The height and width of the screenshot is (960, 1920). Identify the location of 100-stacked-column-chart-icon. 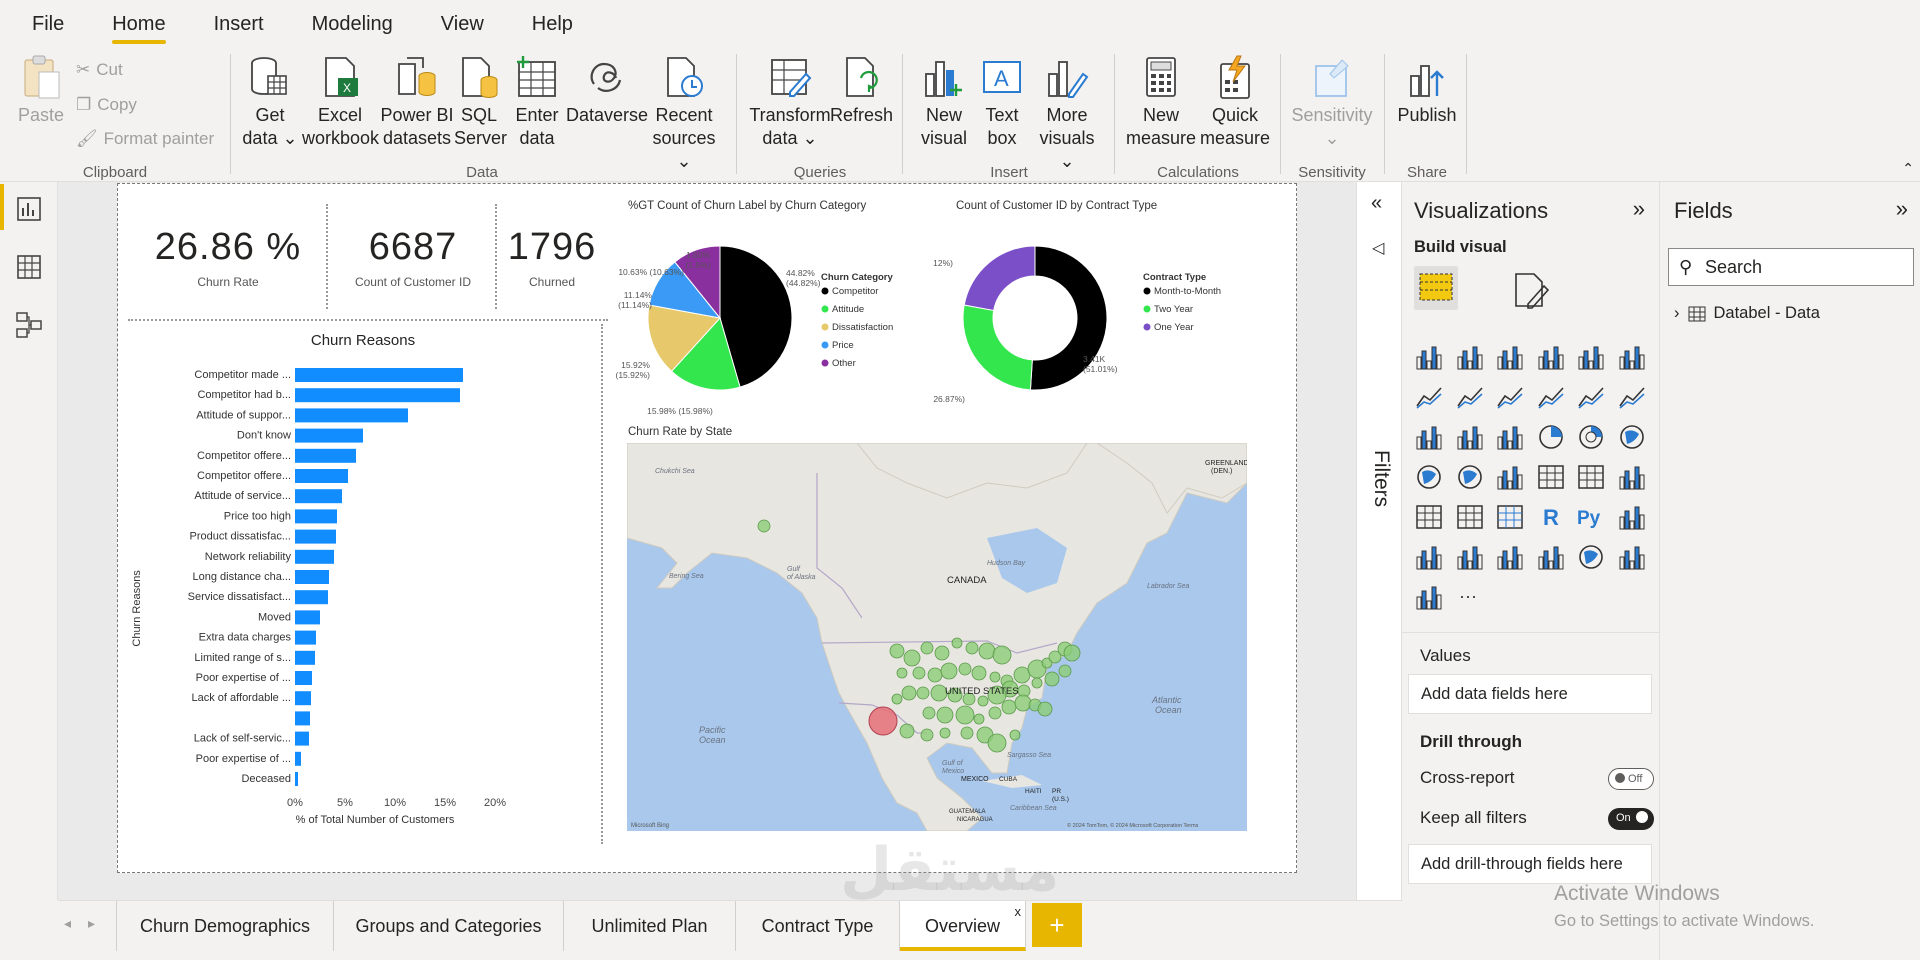
(1632, 357).